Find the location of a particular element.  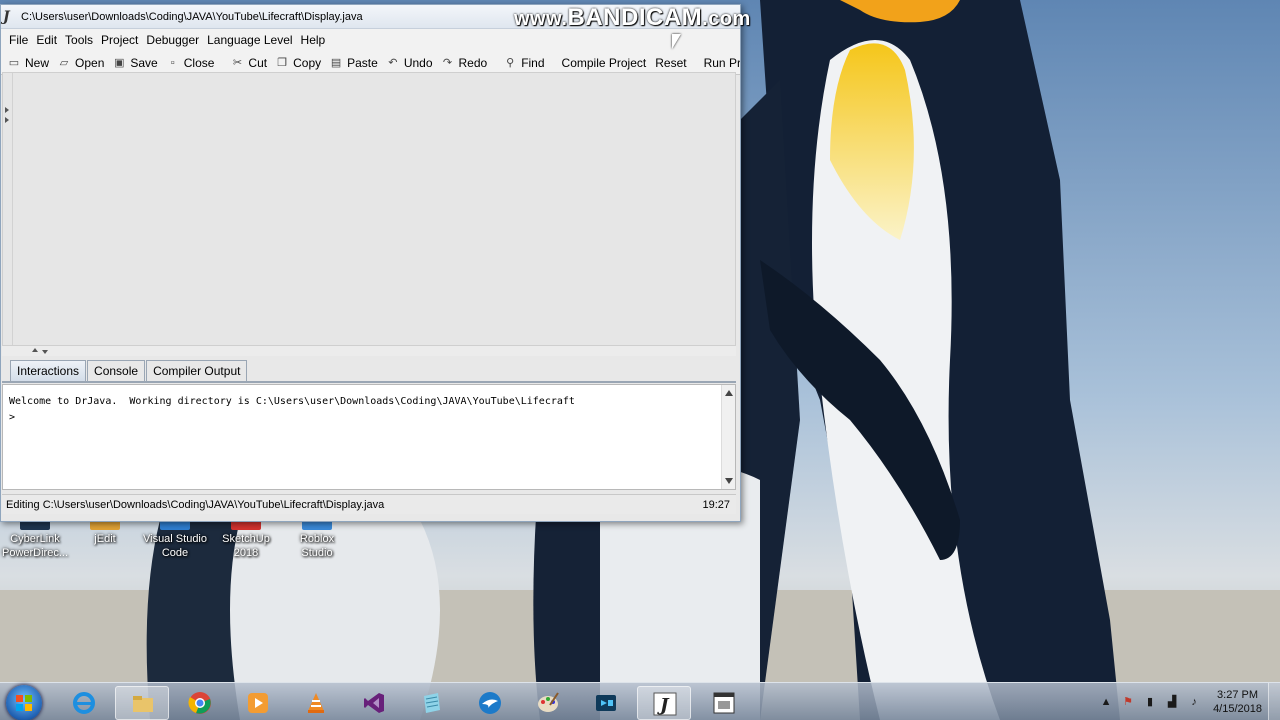

copy-button: ❐ Copy is located at coordinates (300, 63).